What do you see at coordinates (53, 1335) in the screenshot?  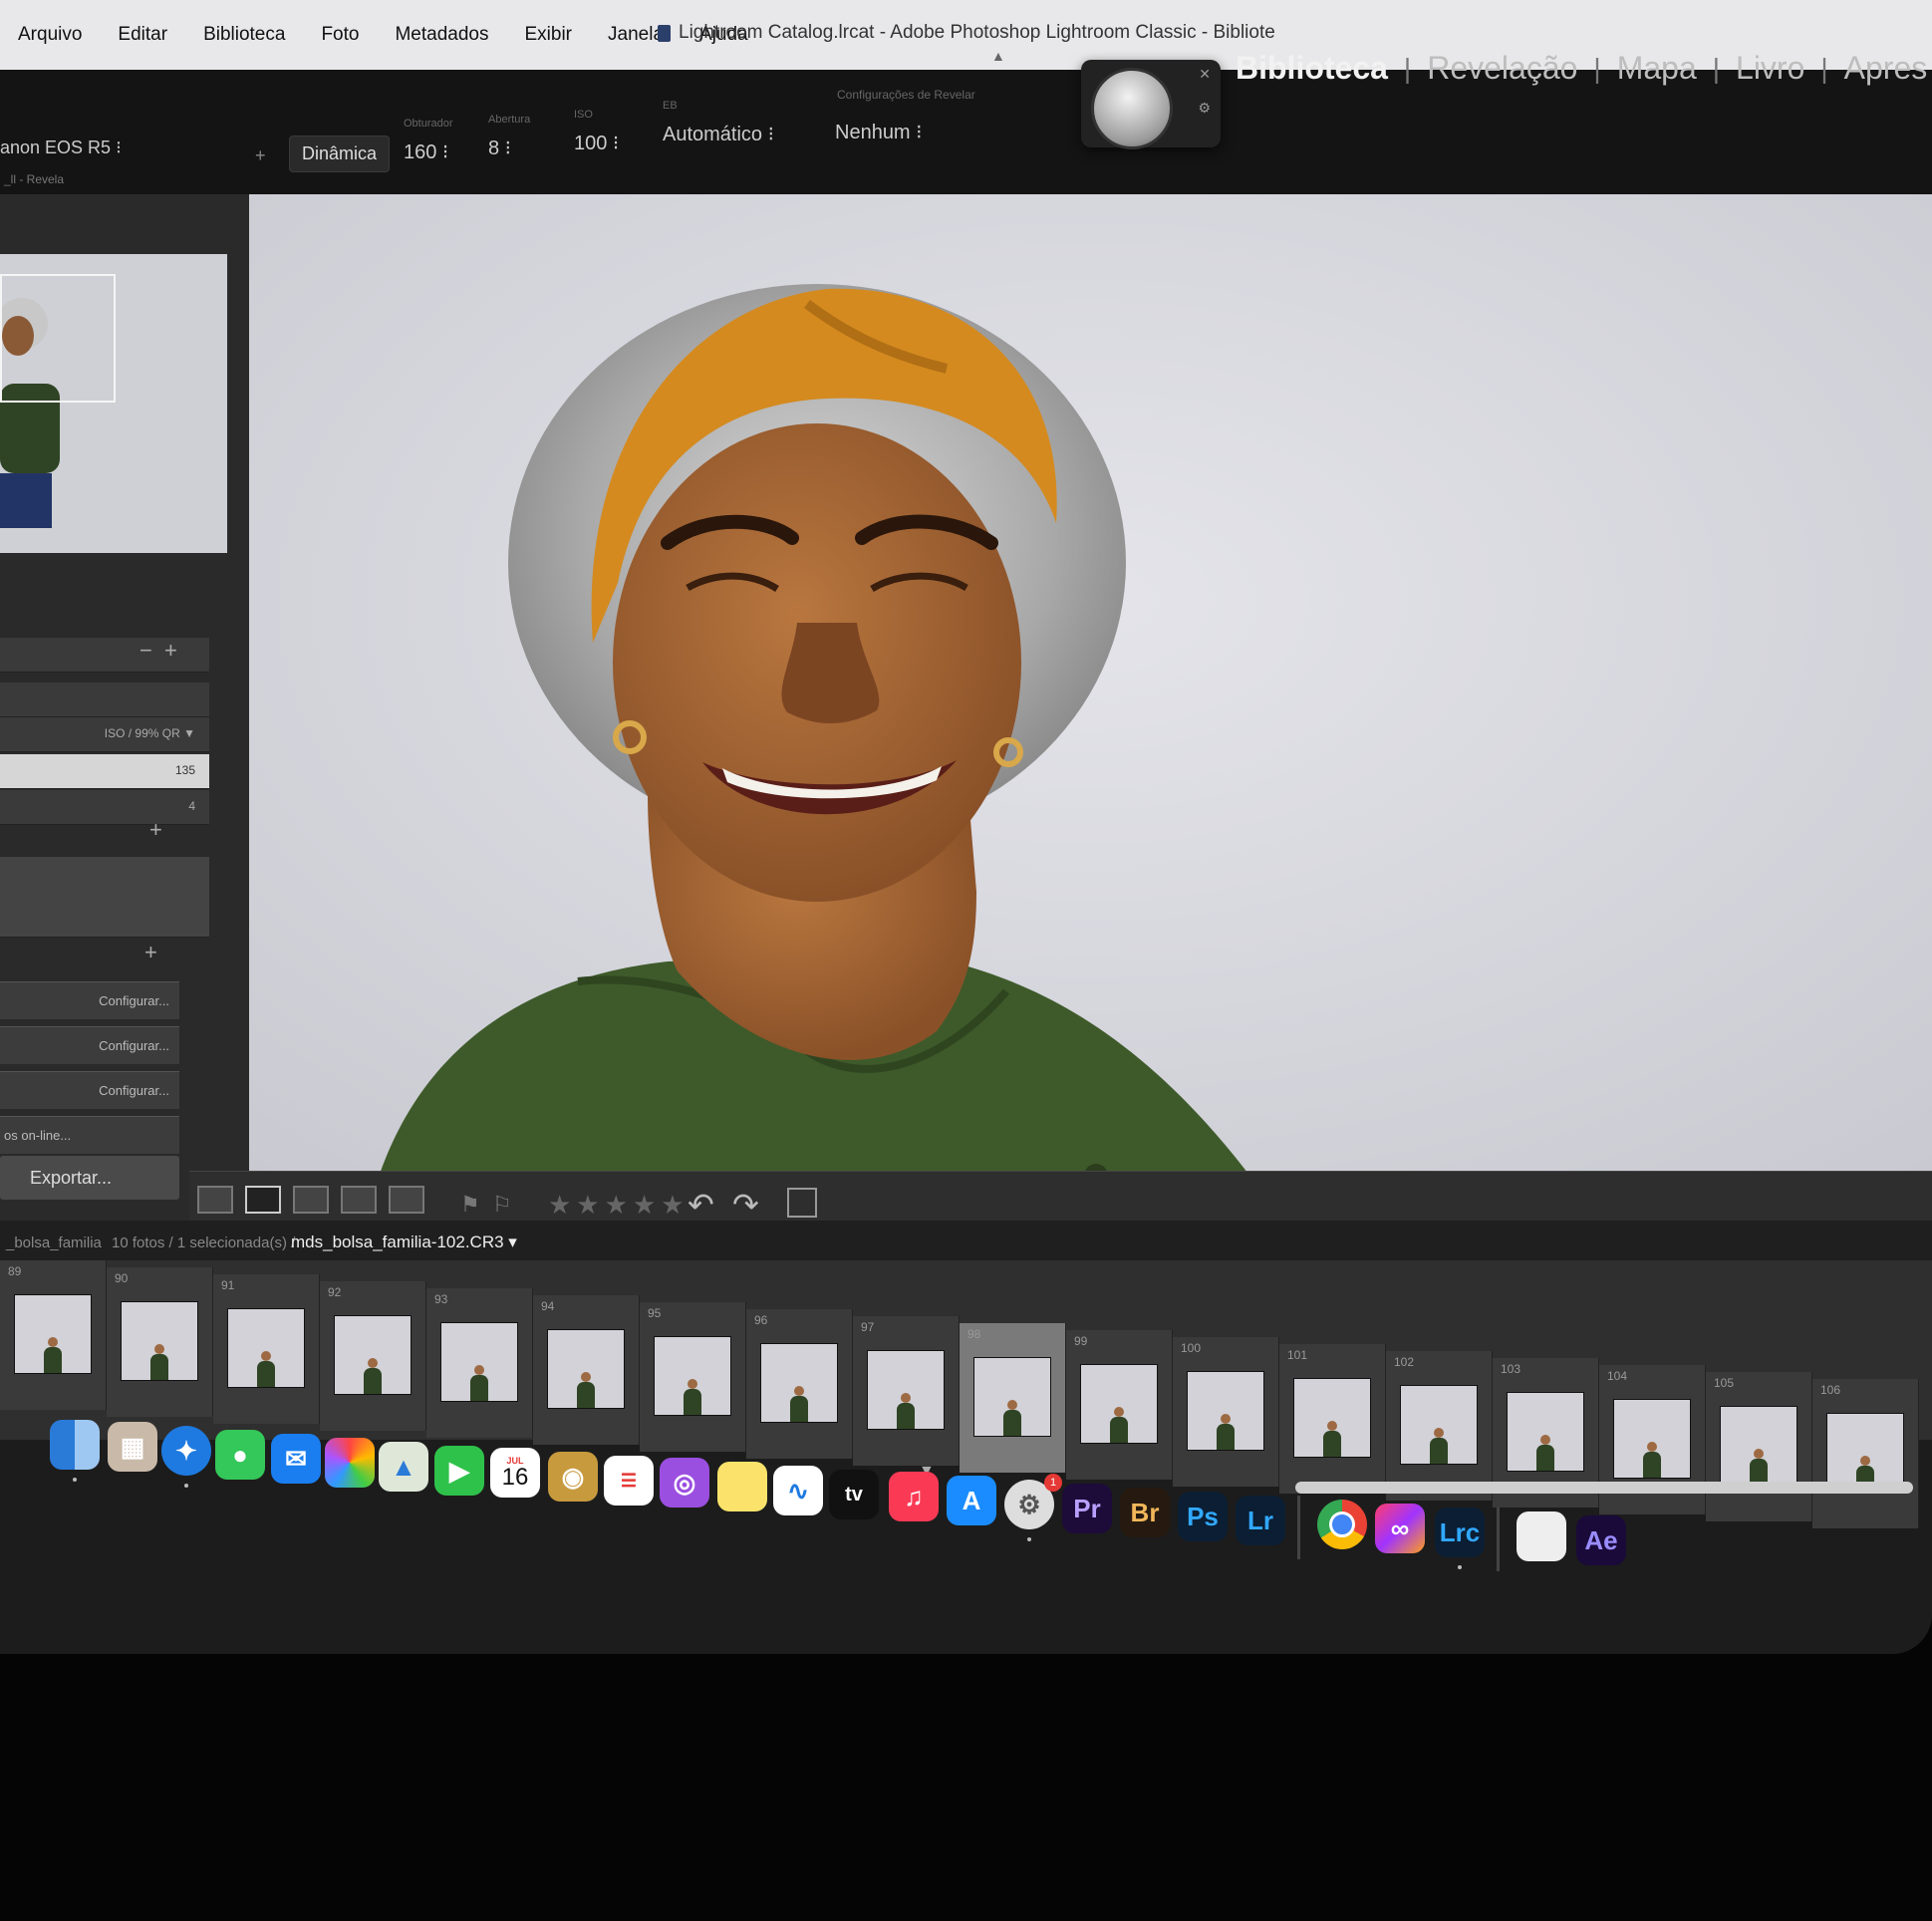 I see `filmstrip-thumbnail: 89` at bounding box center [53, 1335].